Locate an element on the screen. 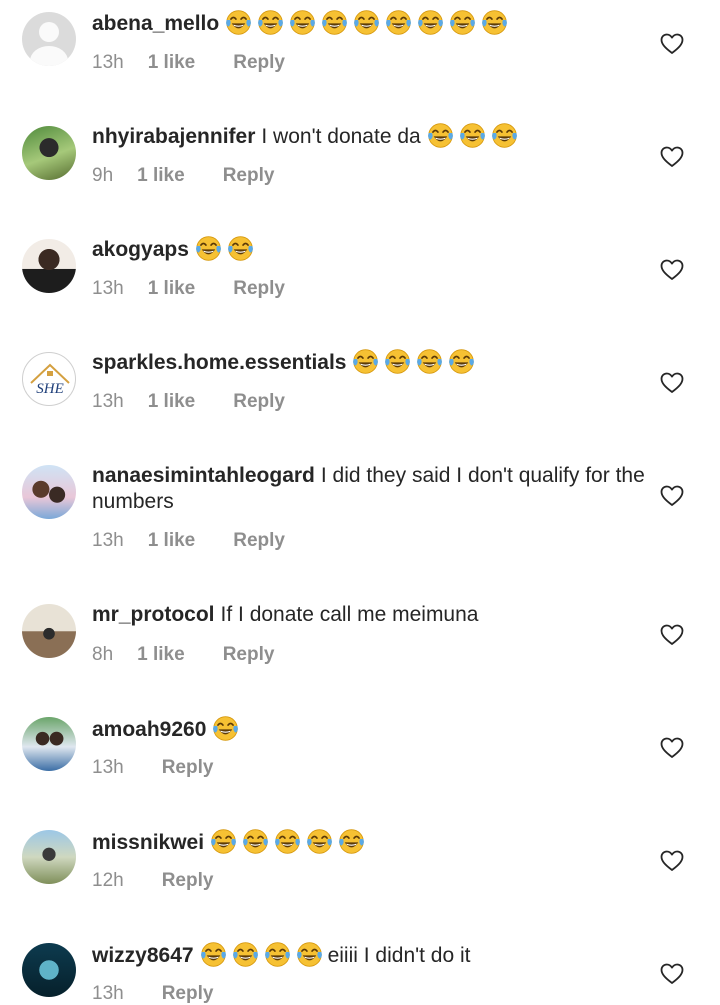 This screenshot has width=720, height=1005. comment-username: missnikwei is located at coordinates (148, 842).